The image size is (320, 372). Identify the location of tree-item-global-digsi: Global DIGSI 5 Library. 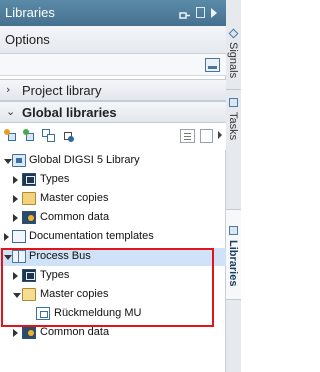
(113, 161).